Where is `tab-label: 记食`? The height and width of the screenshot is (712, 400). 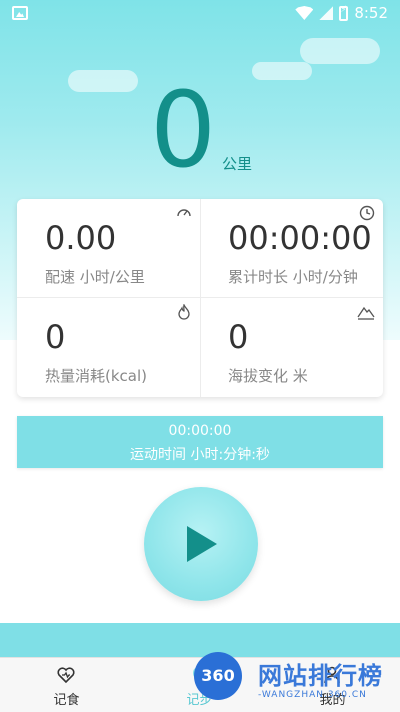 tab-label: 记食 is located at coordinates (66, 700).